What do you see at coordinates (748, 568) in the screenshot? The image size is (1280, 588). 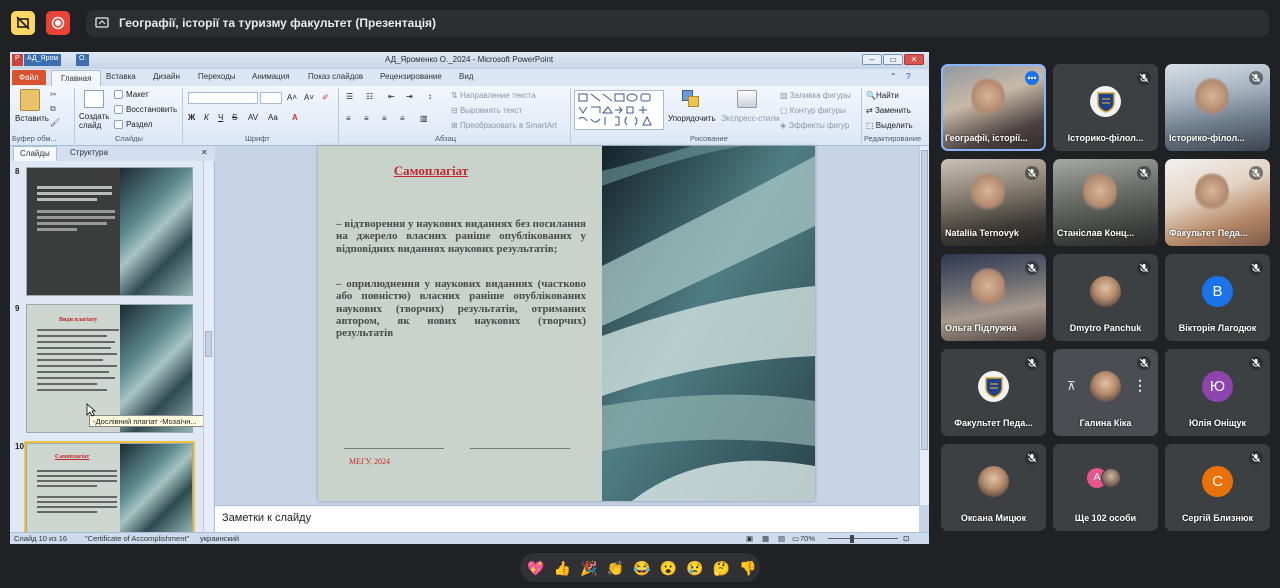 I see `reaction-thumbs-down-icon: 👎` at bounding box center [748, 568].